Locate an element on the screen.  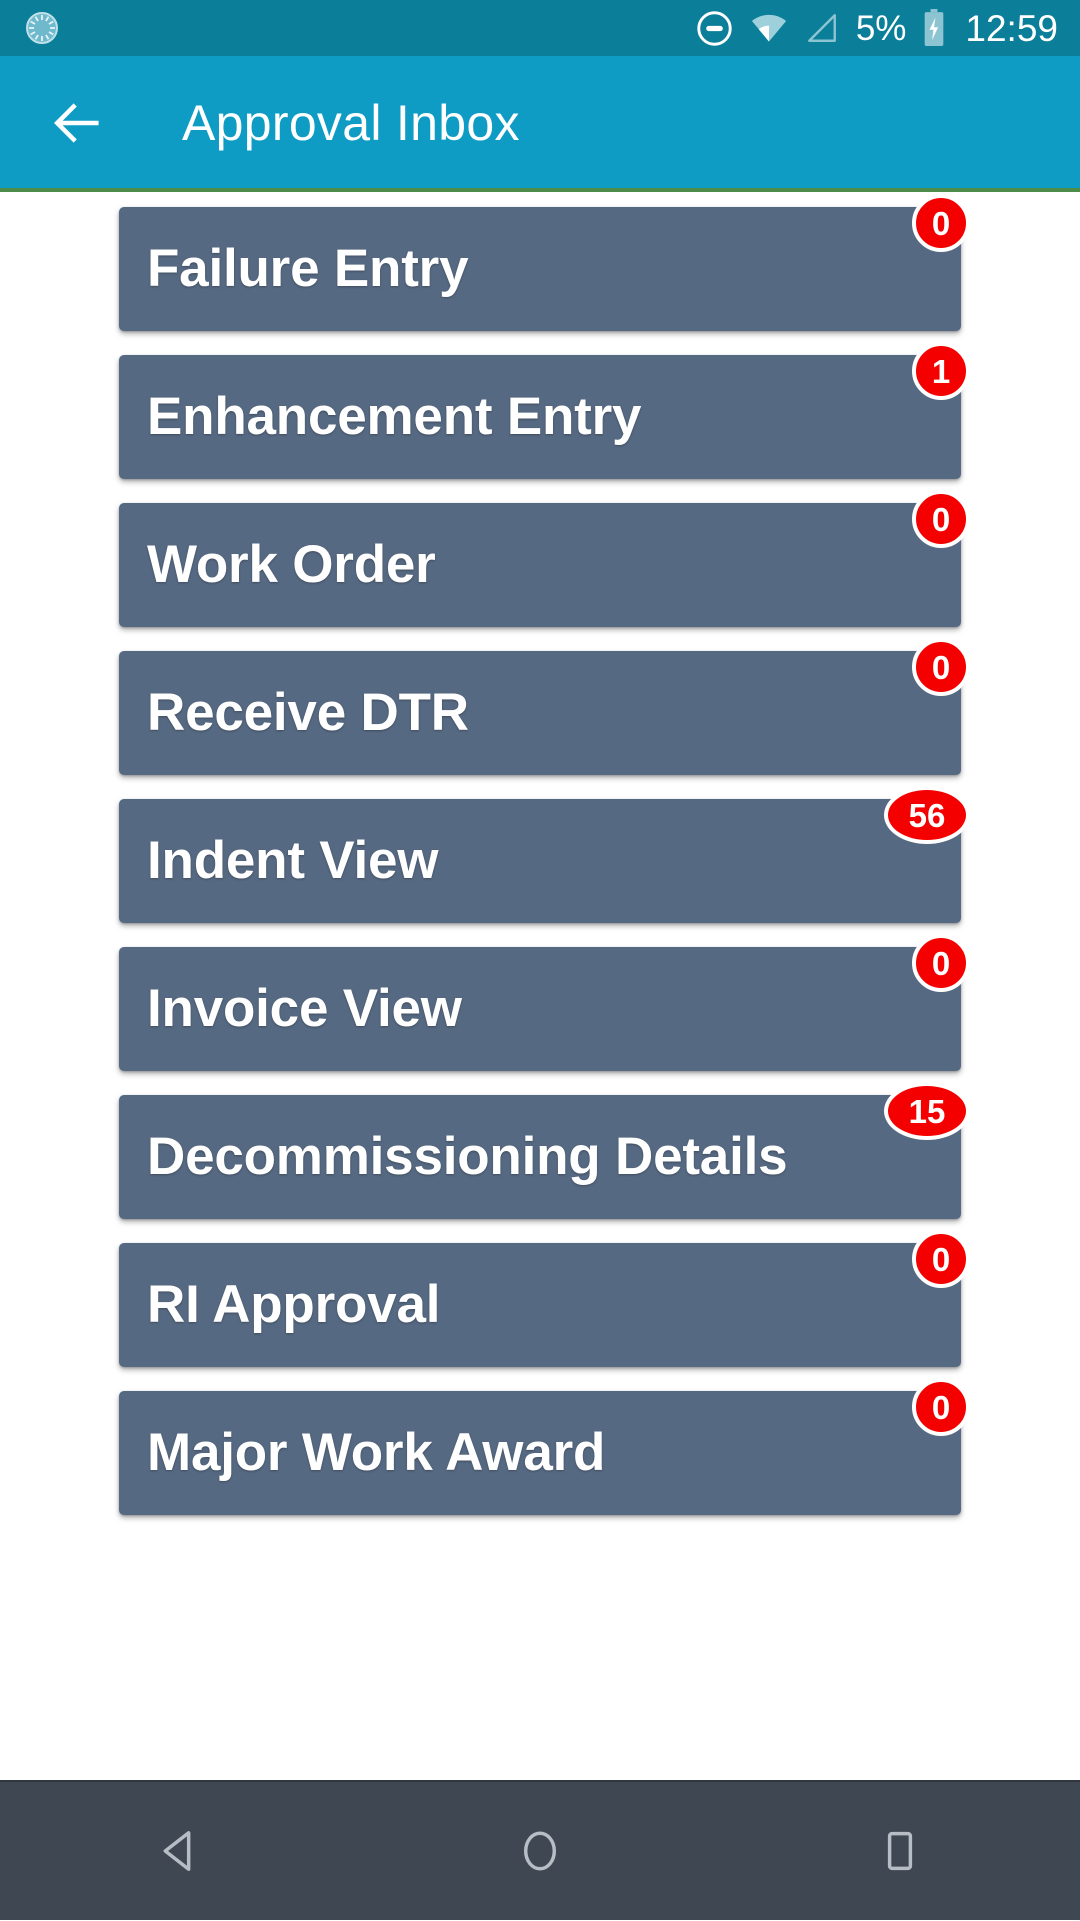
back-nav-icon is located at coordinates (180, 1851).